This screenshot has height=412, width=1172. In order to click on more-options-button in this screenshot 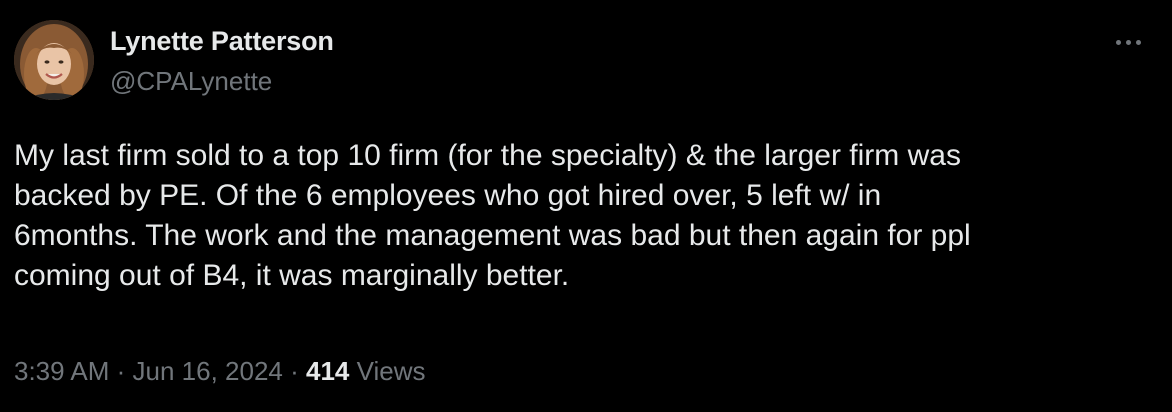, I will do `click(1128, 42)`.